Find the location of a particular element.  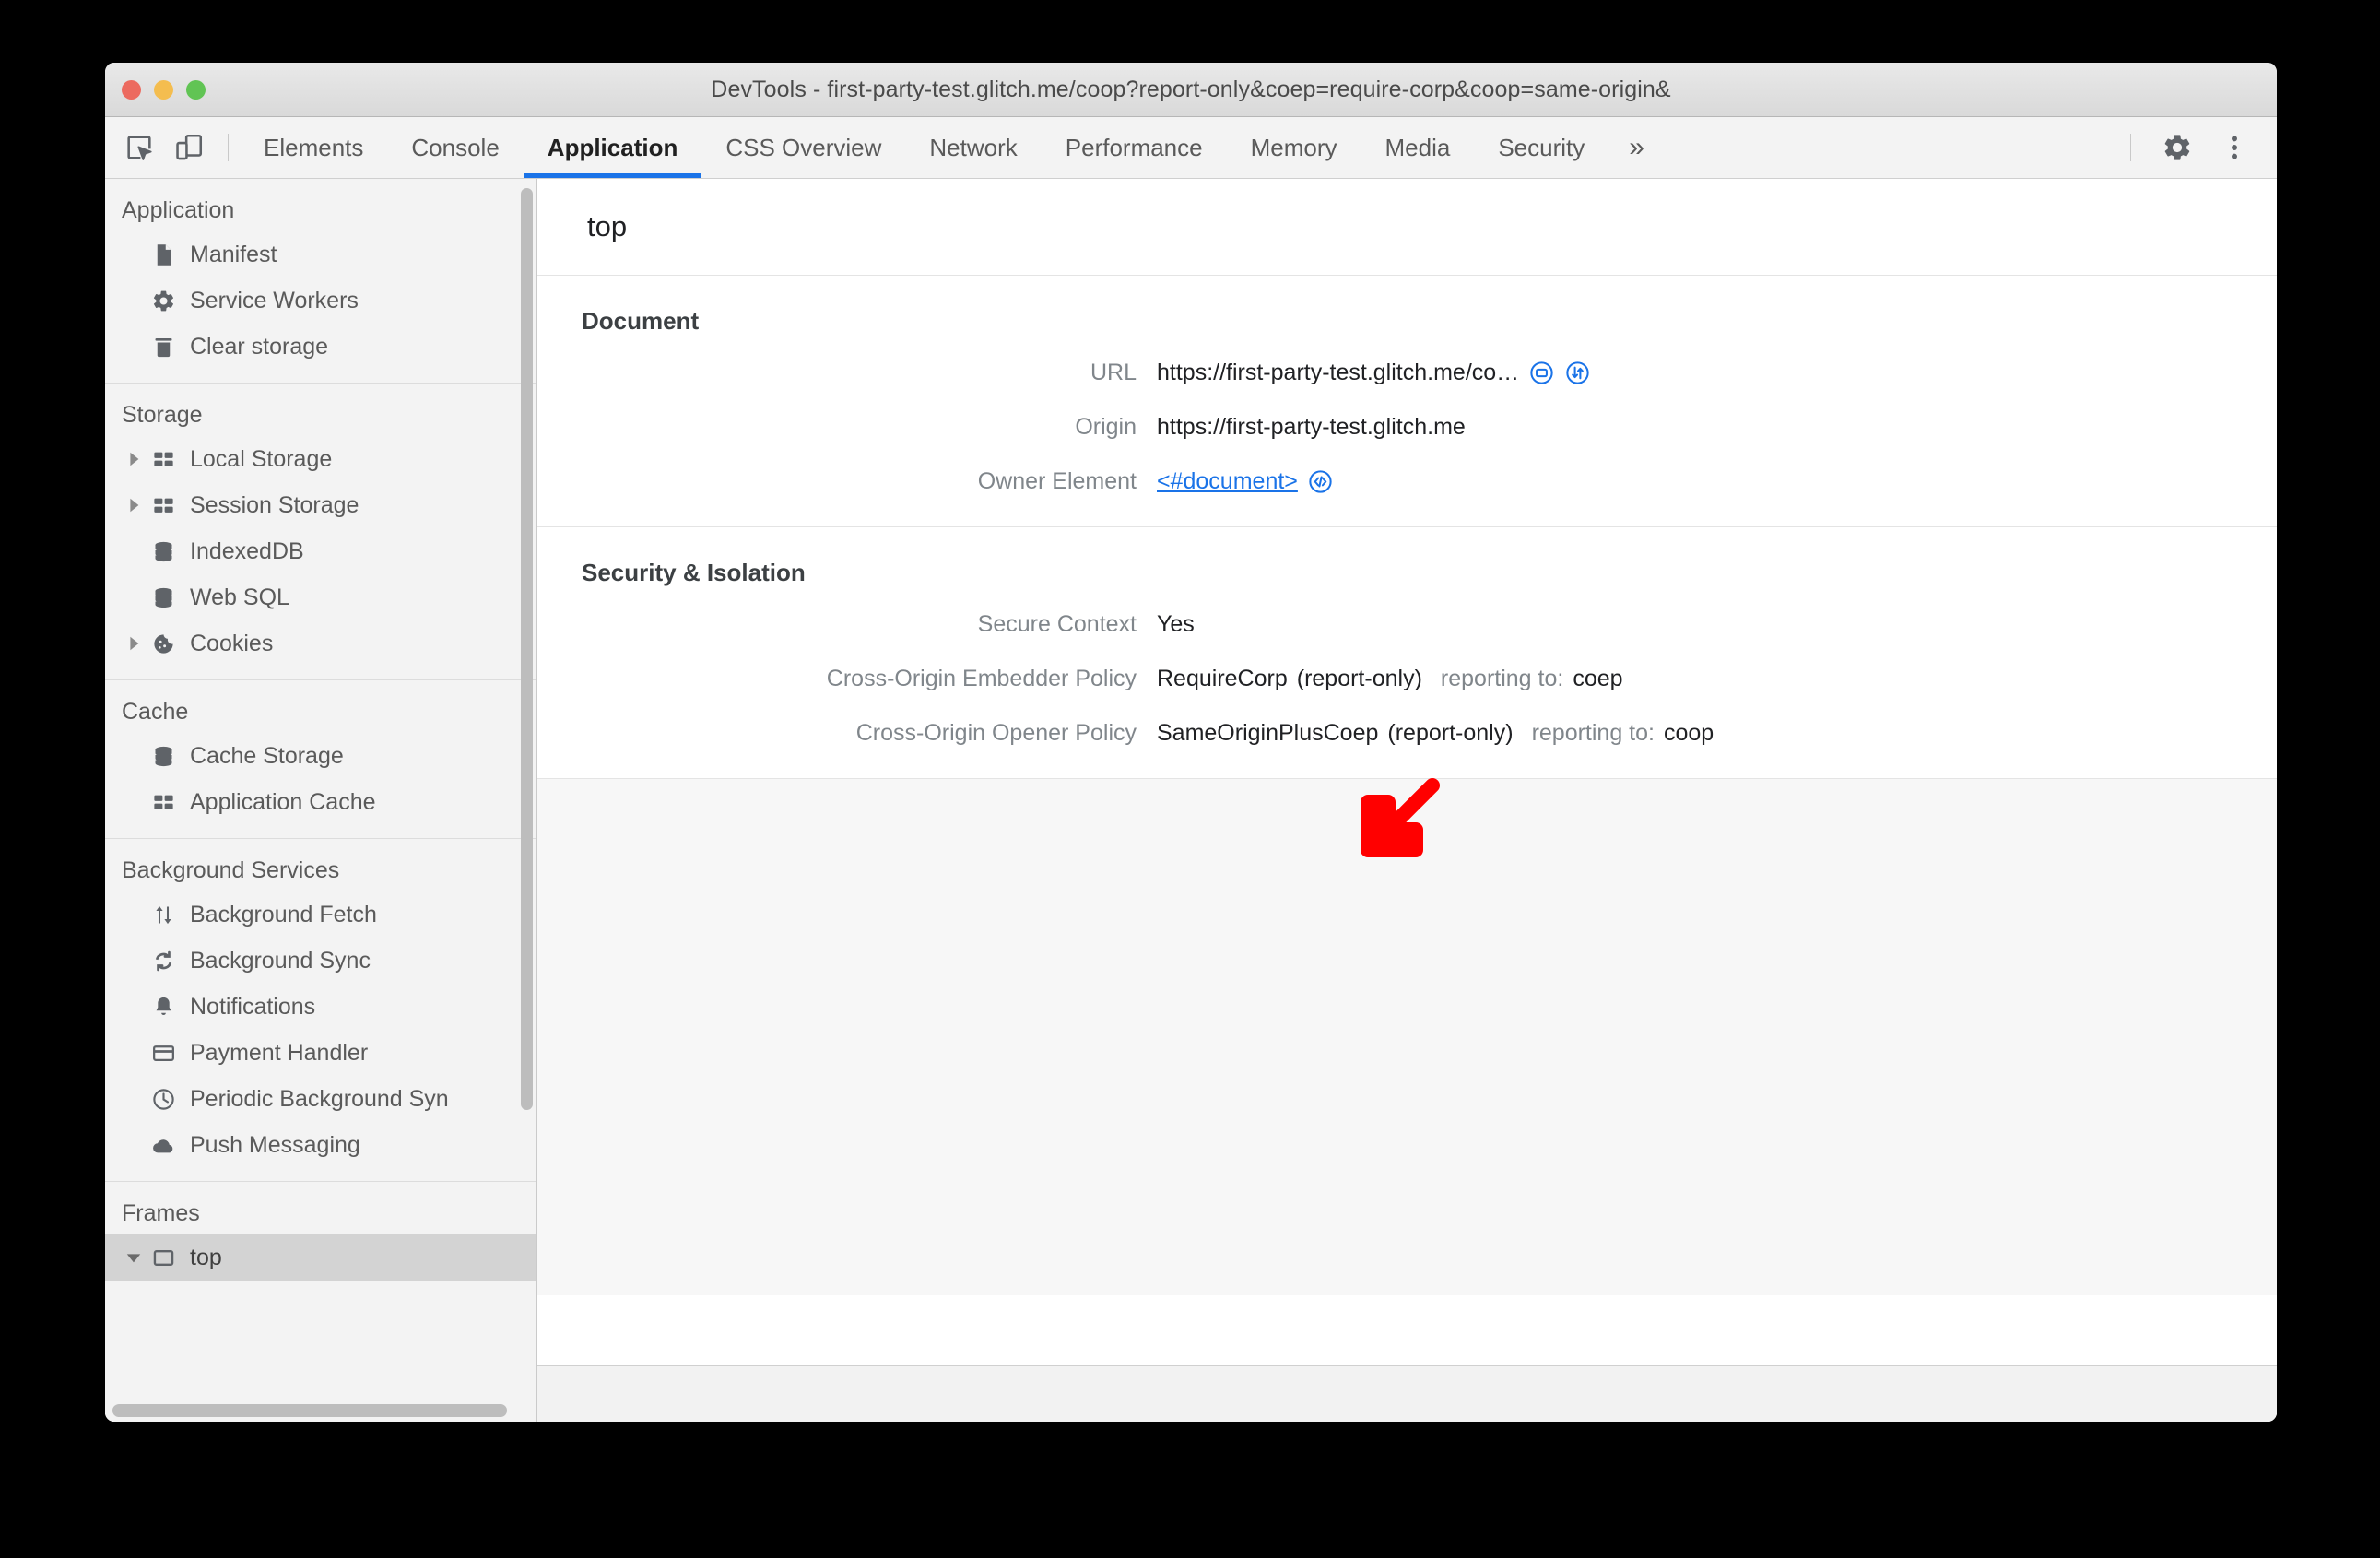

sync-icon is located at coordinates (163, 961).